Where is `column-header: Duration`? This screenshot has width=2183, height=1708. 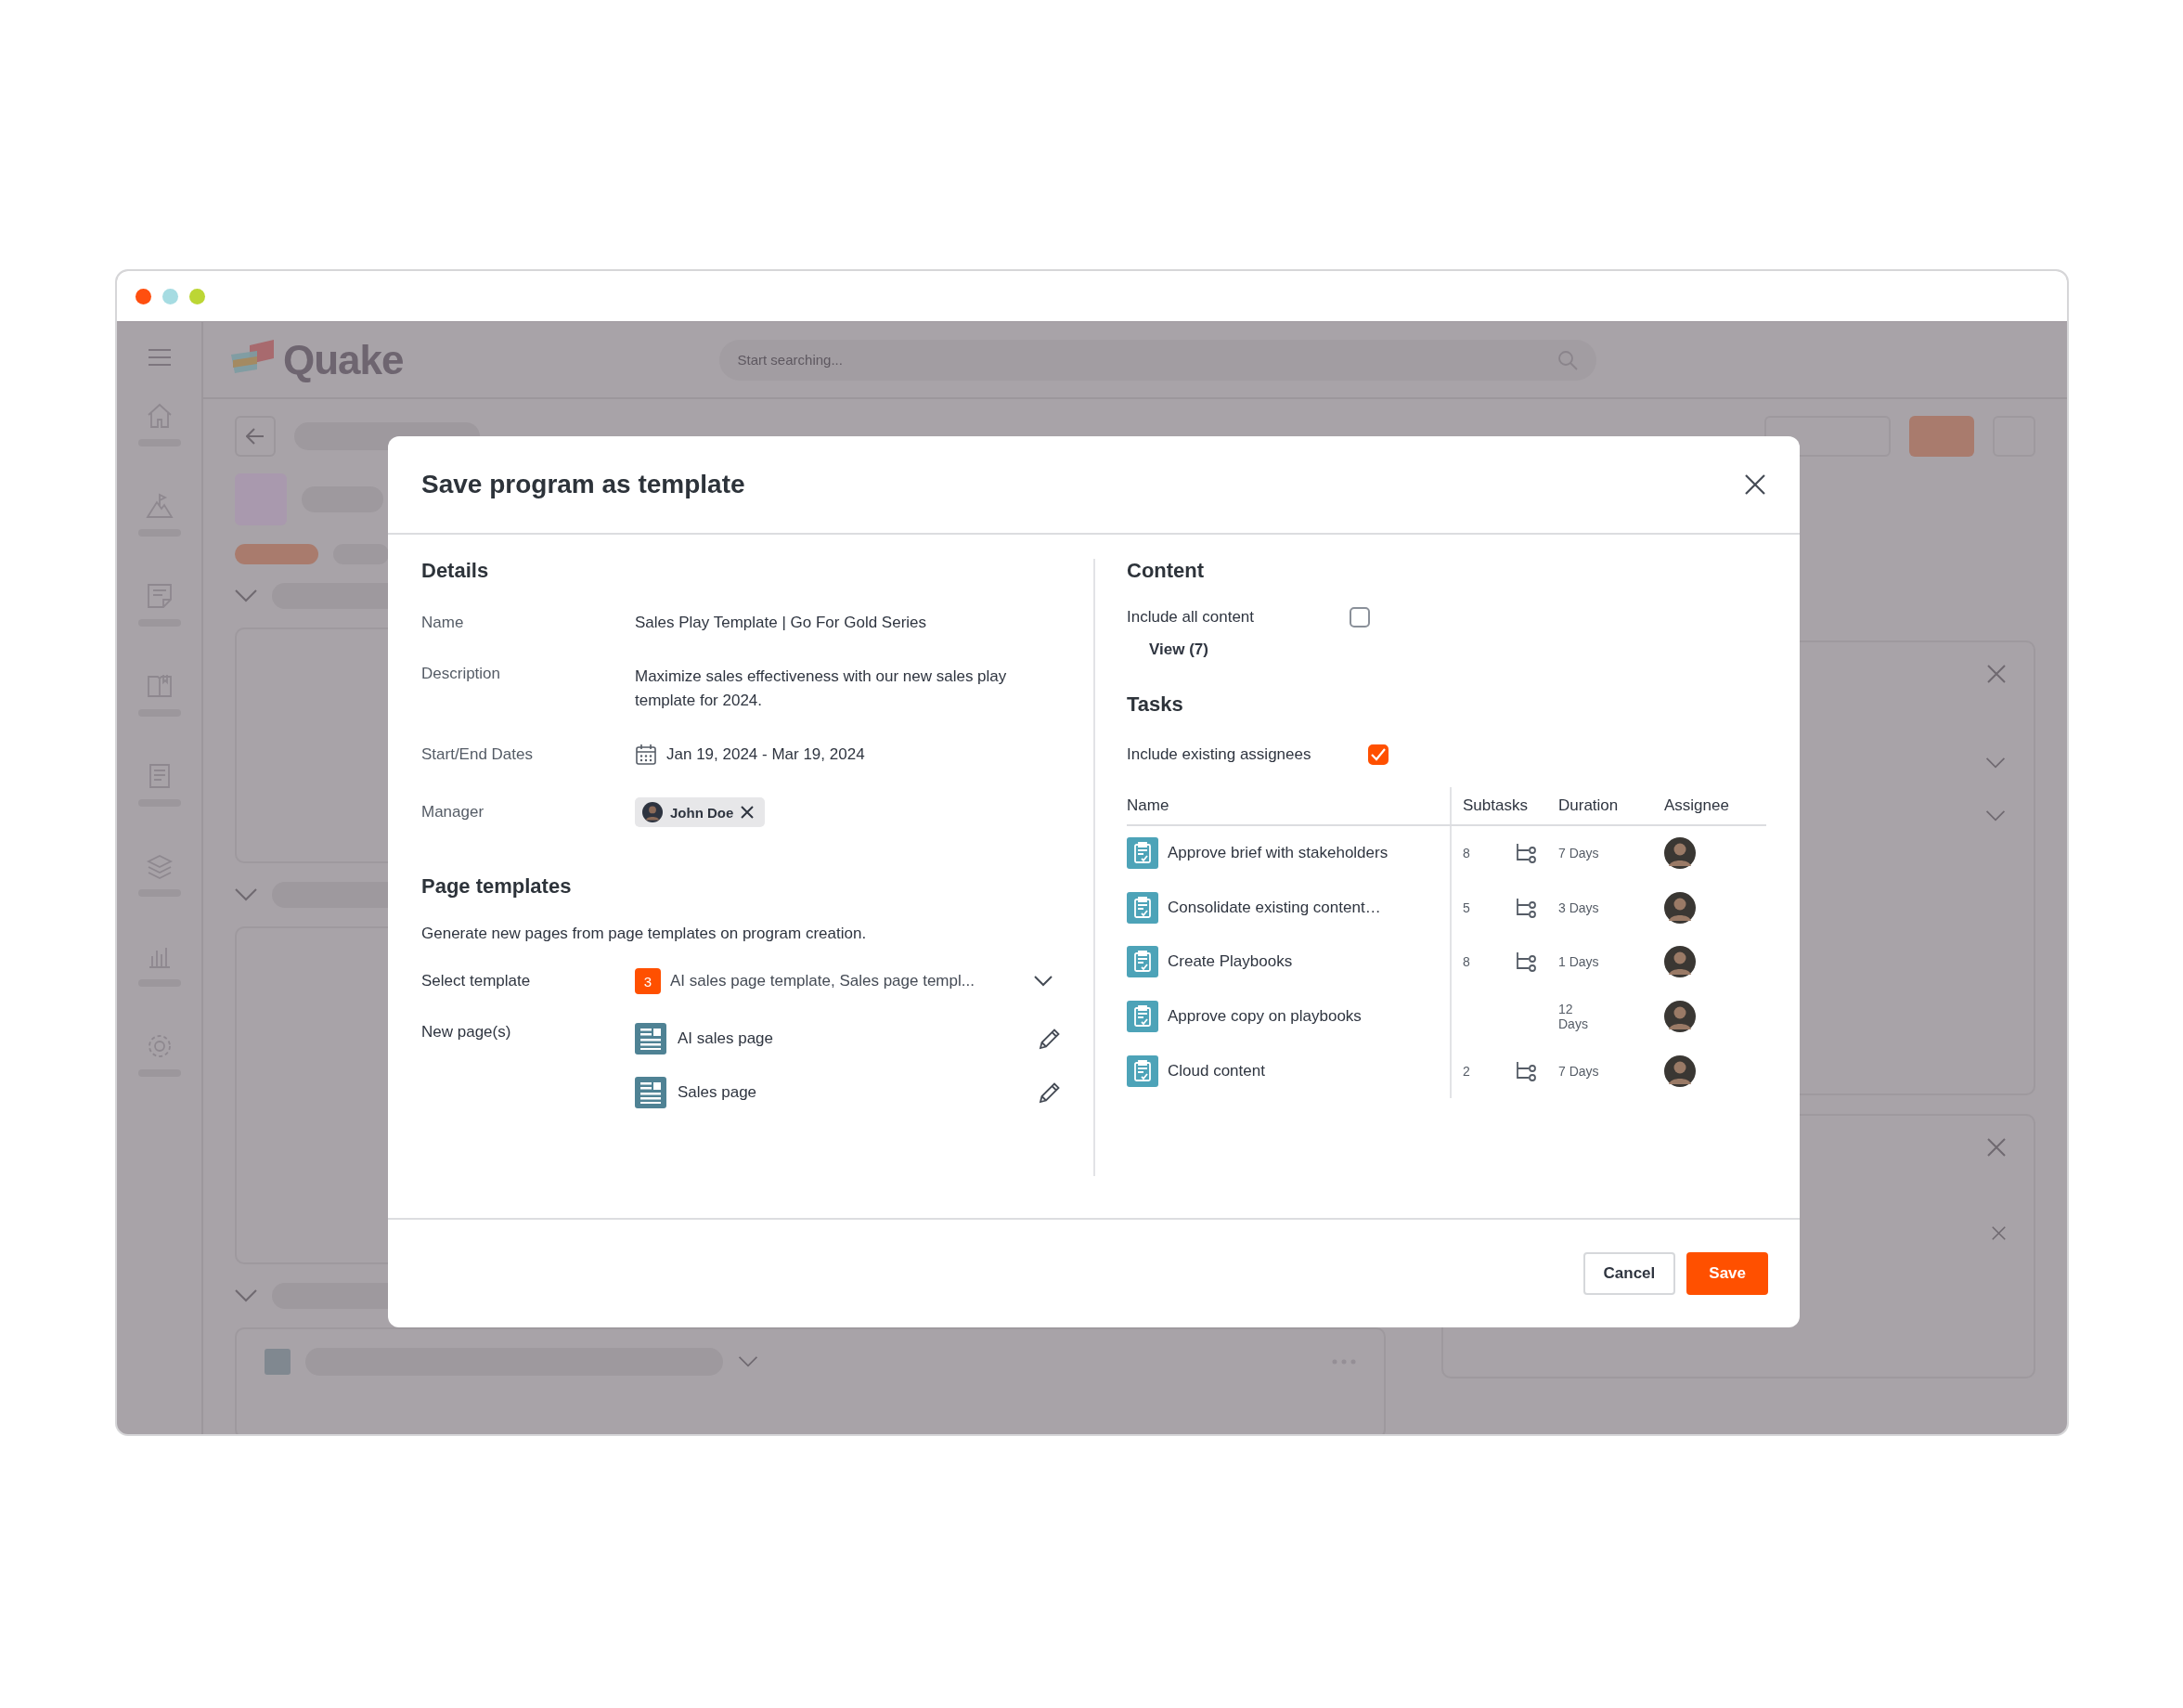 column-header: Duration is located at coordinates (1589, 806).